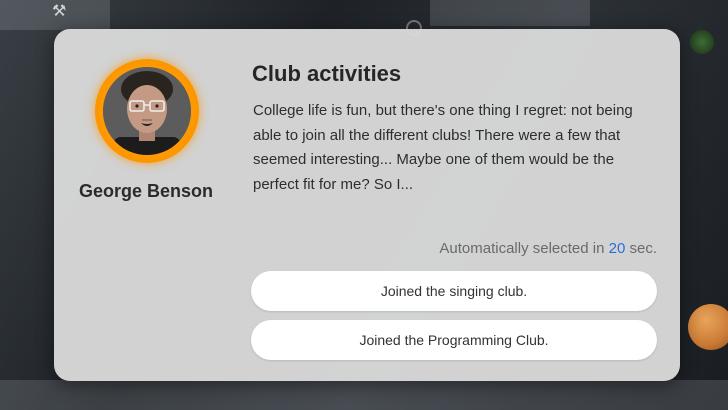 The height and width of the screenshot is (410, 728). Describe the element at coordinates (524, 248) in the screenshot. I see `timer-prefix: Automatically selected in` at that location.